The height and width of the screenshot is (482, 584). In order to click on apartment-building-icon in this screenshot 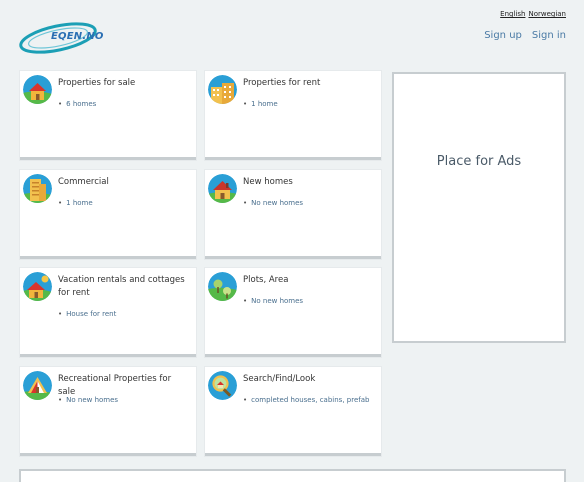, I will do `click(222, 89)`.